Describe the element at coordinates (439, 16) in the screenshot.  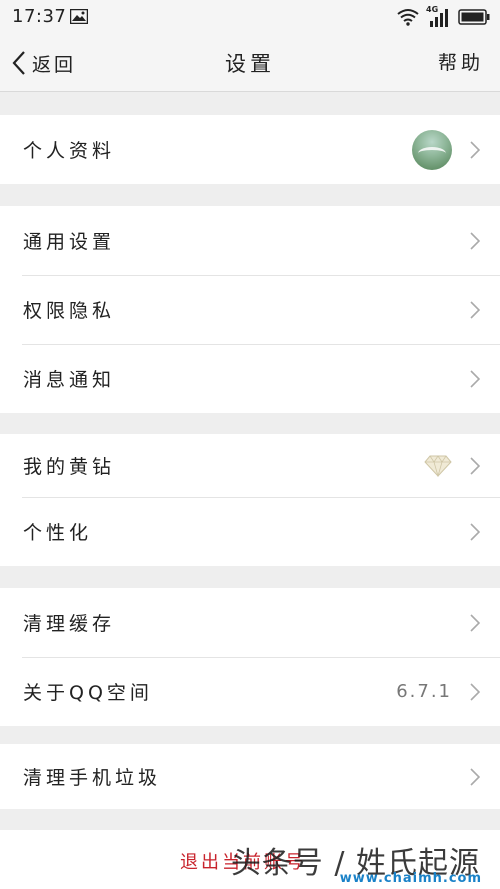
I see `signal-icon: 4G` at that location.